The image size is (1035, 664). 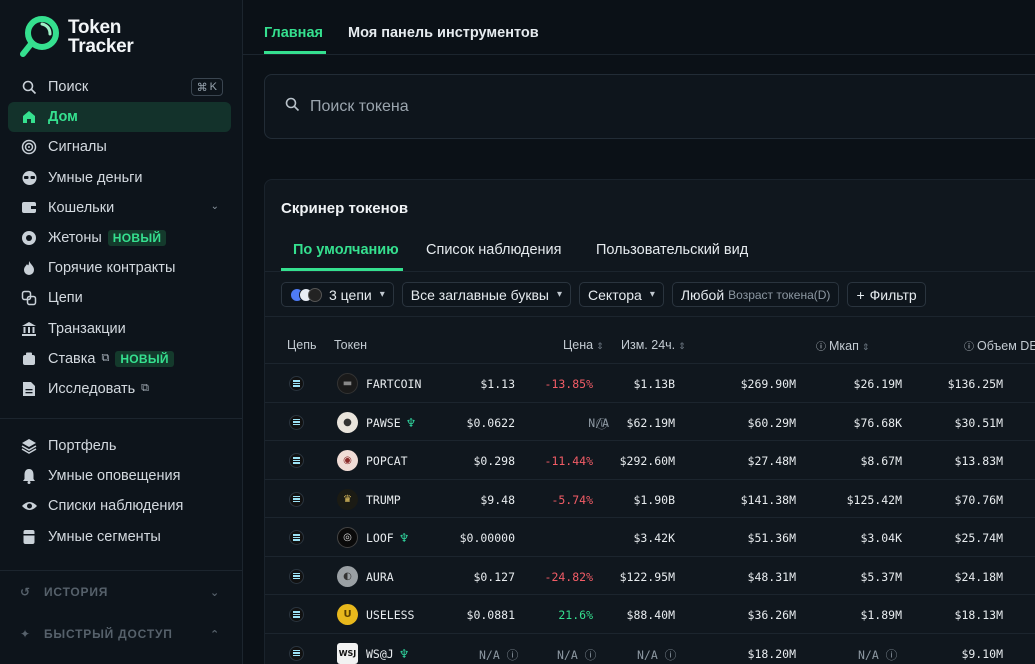 What do you see at coordinates (119, 359) in the screenshot?
I see `sidebar-item-stake: Ставка ⧉ НОВЫЙ` at bounding box center [119, 359].